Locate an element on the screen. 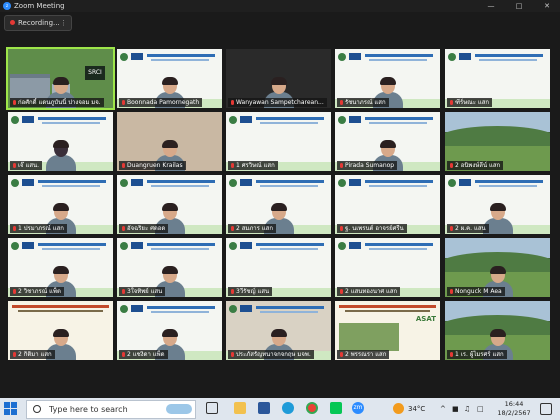 The width and height of the screenshot is (560, 420). participant-tile: 2 แสนทองนาศ แสก is located at coordinates (387, 267).